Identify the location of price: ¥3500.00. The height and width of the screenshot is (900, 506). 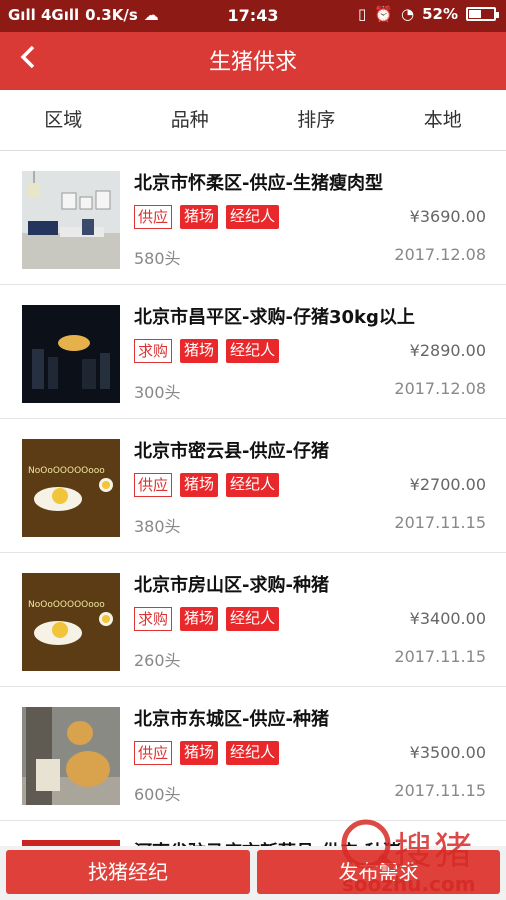
(447, 752).